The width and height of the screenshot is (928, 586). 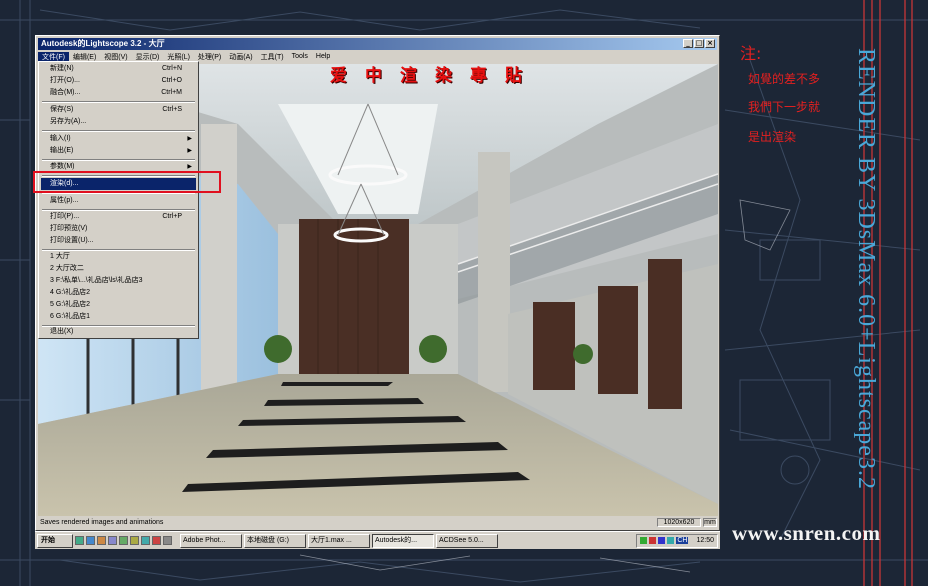 I want to click on watermark-char: 染, so click(x=443, y=76).